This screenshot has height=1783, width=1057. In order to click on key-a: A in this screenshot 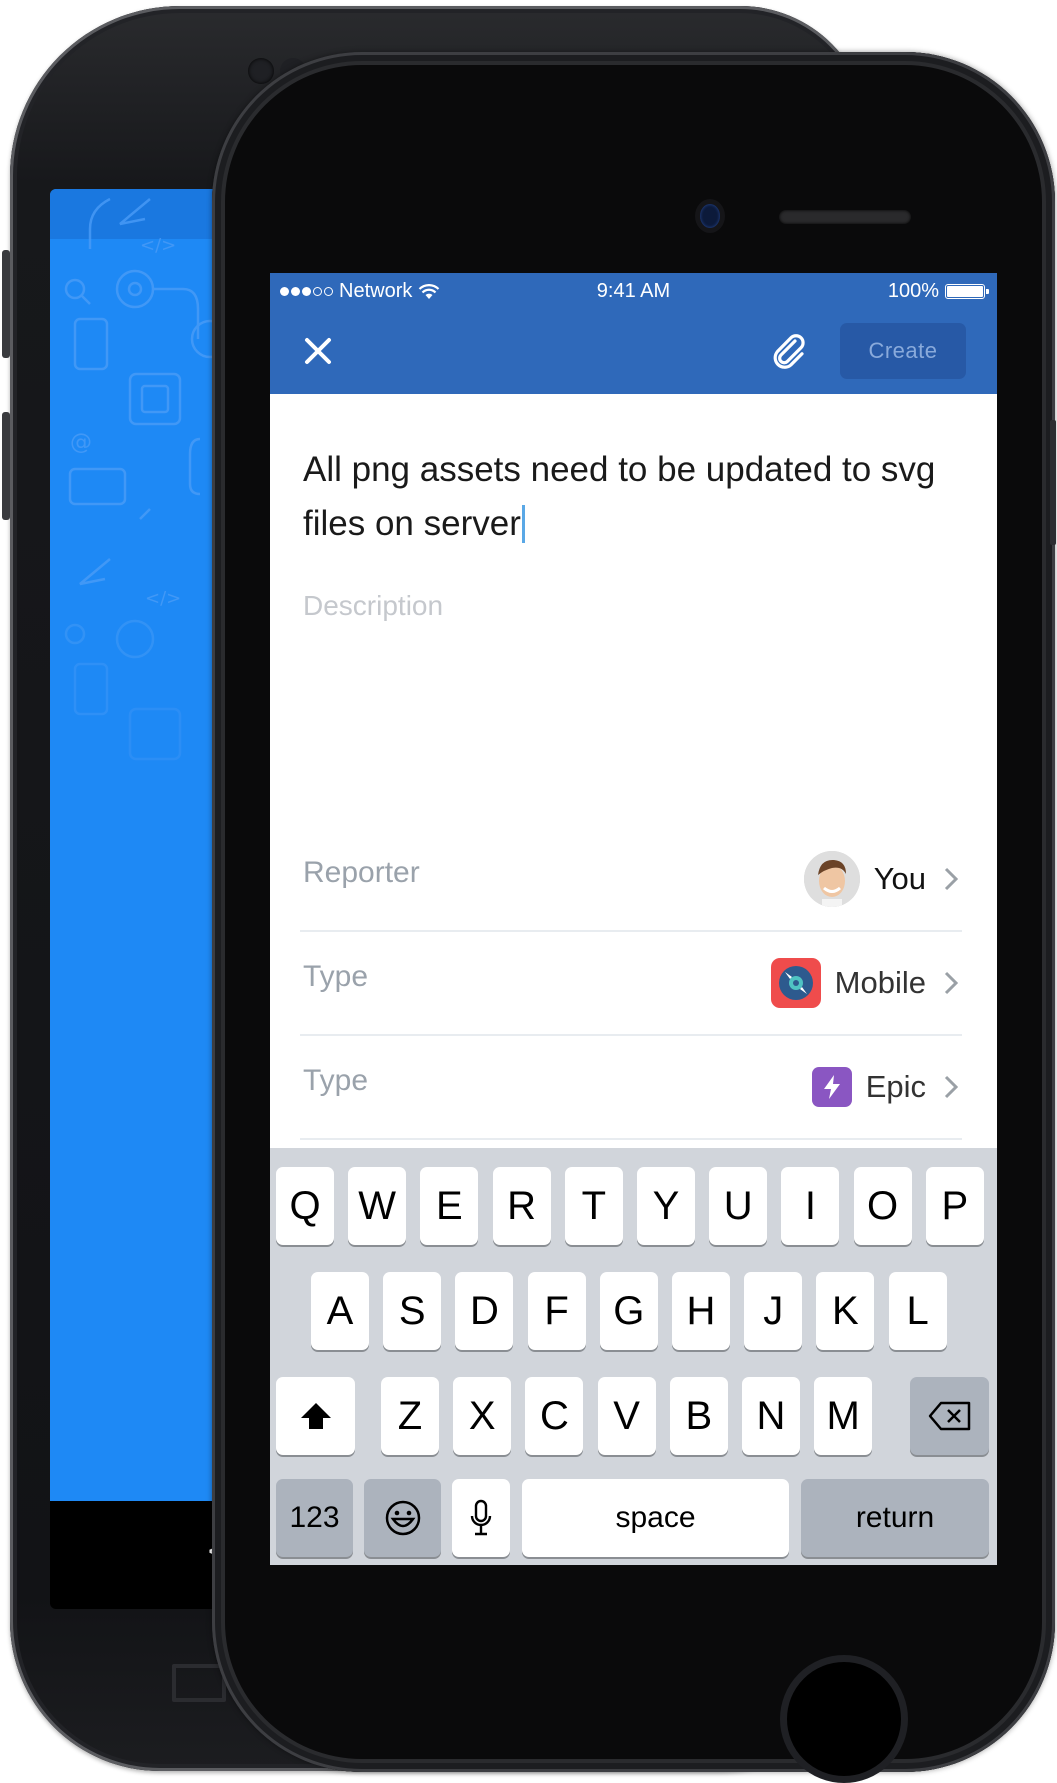, I will do `click(340, 1311)`.